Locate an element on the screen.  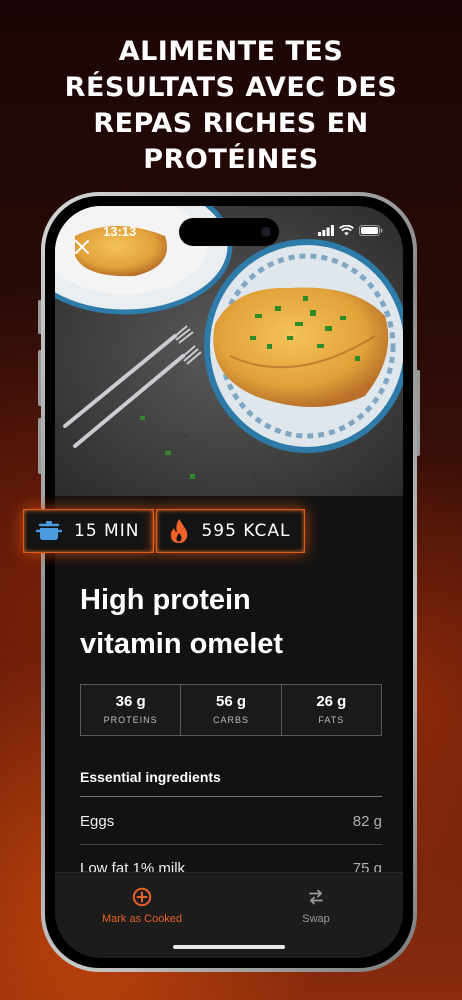
swap-arrows-icon is located at coordinates (316, 897).